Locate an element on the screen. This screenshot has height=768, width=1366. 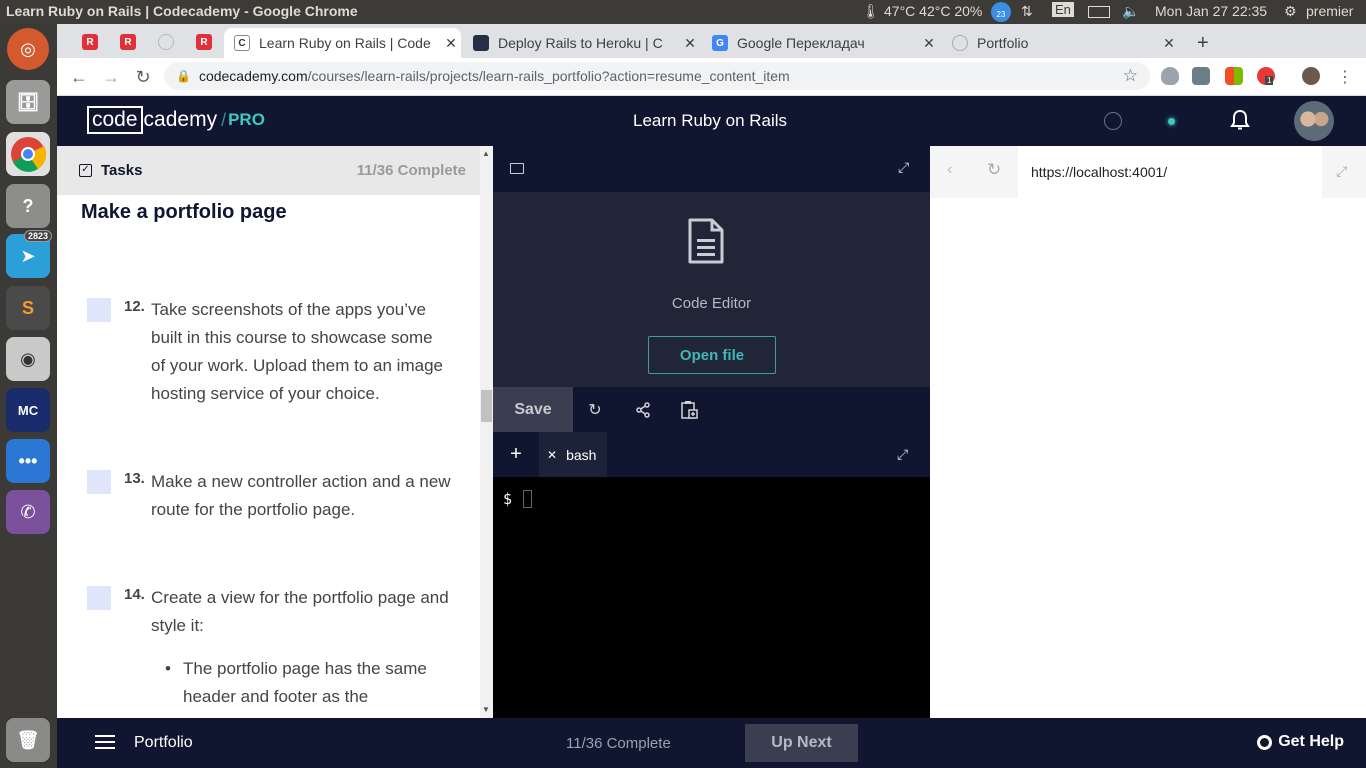
open-file-button: Open file is located at coordinates (712, 355).